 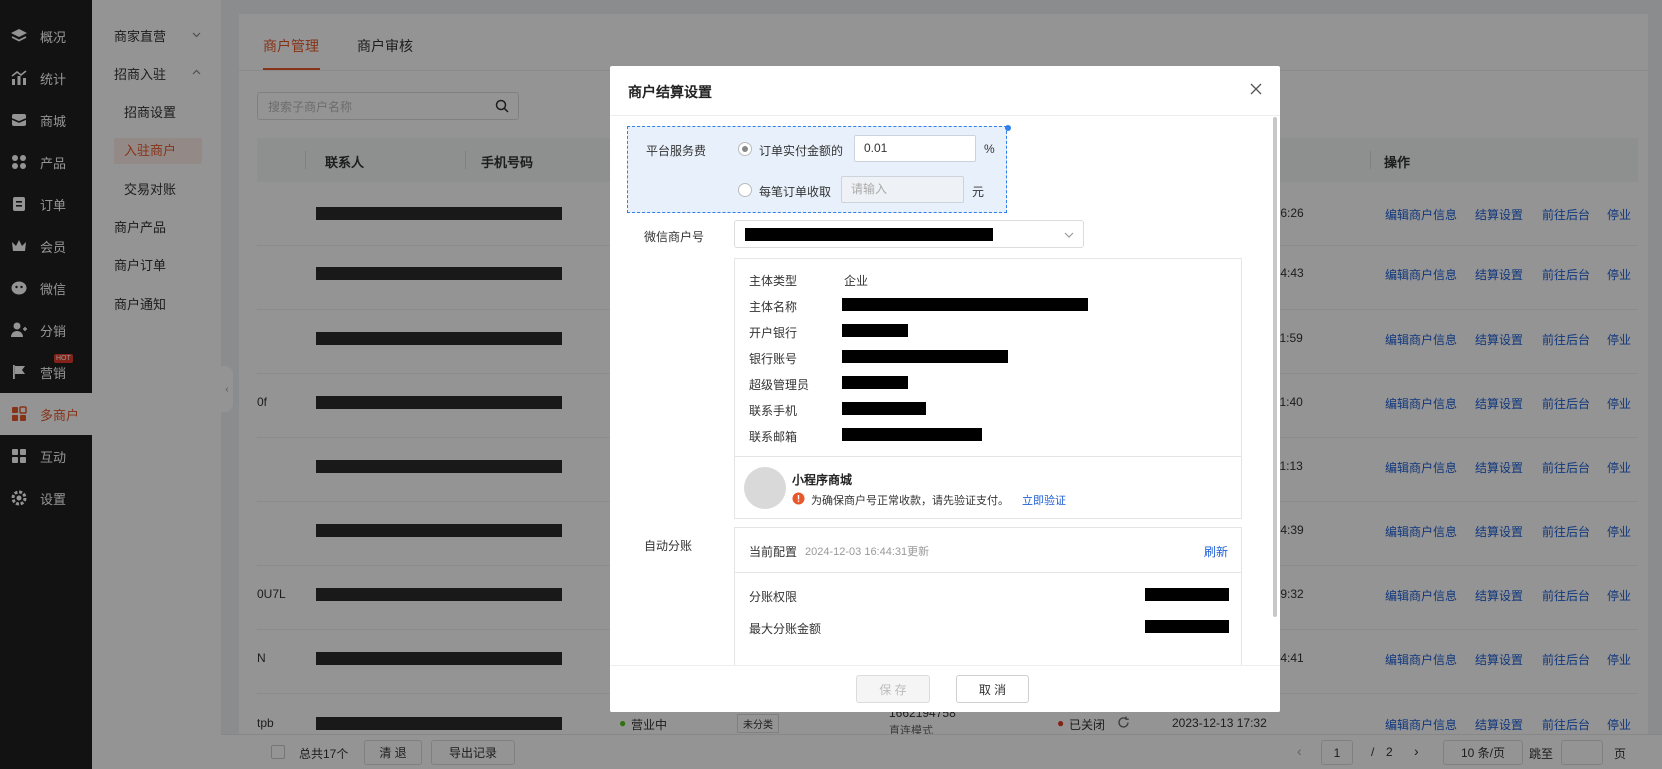 What do you see at coordinates (773, 411) in the screenshot?
I see `phone-label: 联系手机` at bounding box center [773, 411].